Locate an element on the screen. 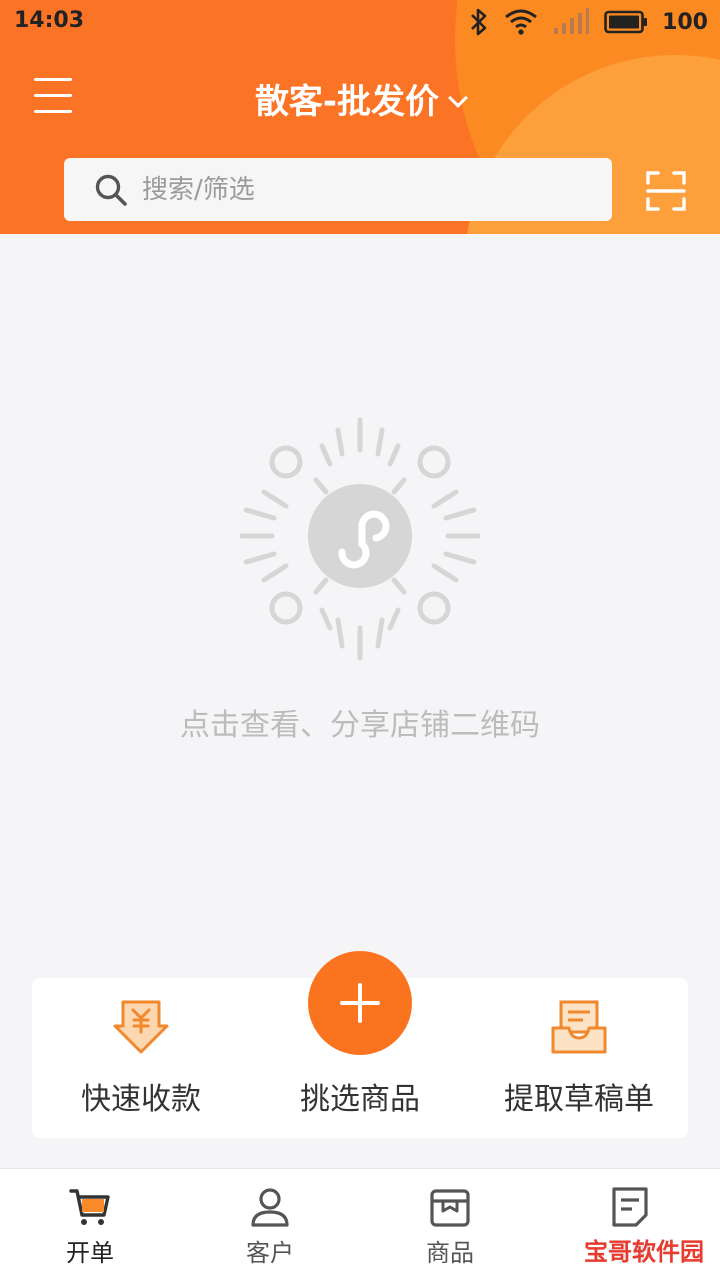  scan-icon is located at coordinates (666, 191).